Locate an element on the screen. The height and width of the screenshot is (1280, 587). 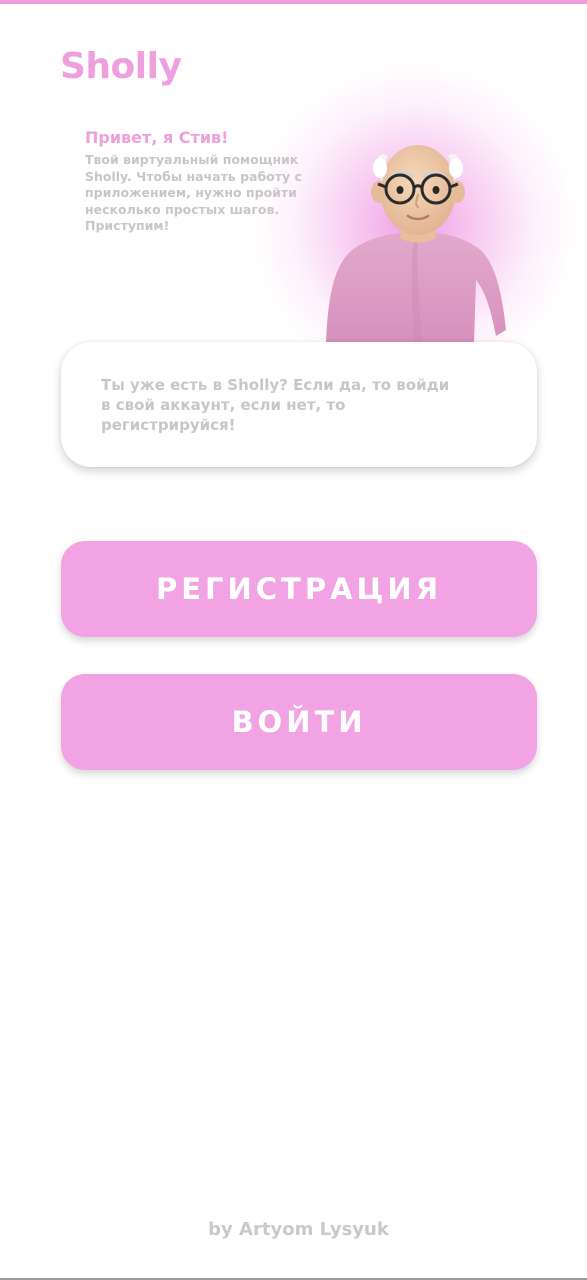
top-accent-bar is located at coordinates (293, 2).